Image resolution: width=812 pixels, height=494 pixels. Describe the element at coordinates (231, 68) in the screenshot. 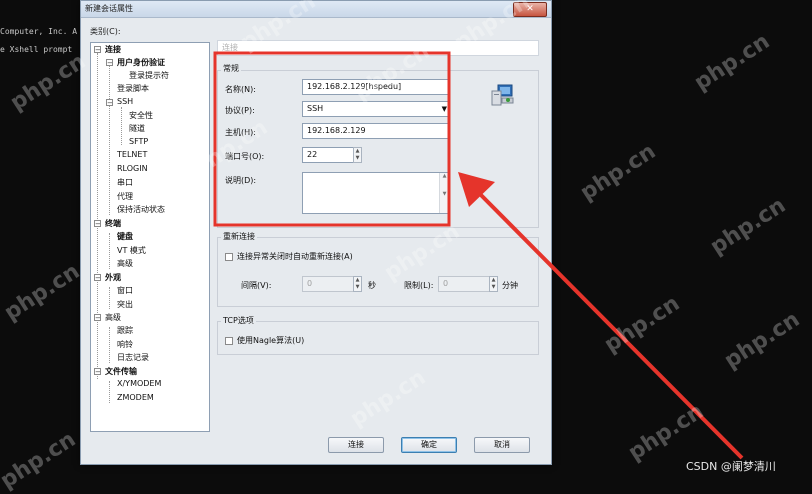

I see `general-group-title: 常规` at that location.